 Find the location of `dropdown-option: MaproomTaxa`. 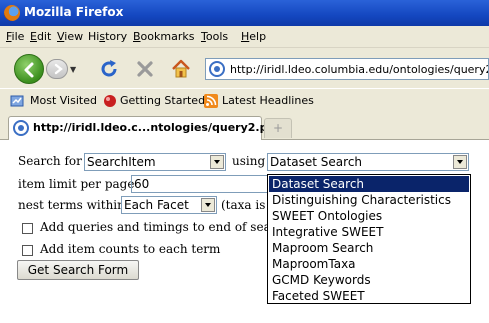

dropdown-option: MaproomTaxa is located at coordinates (369, 264).